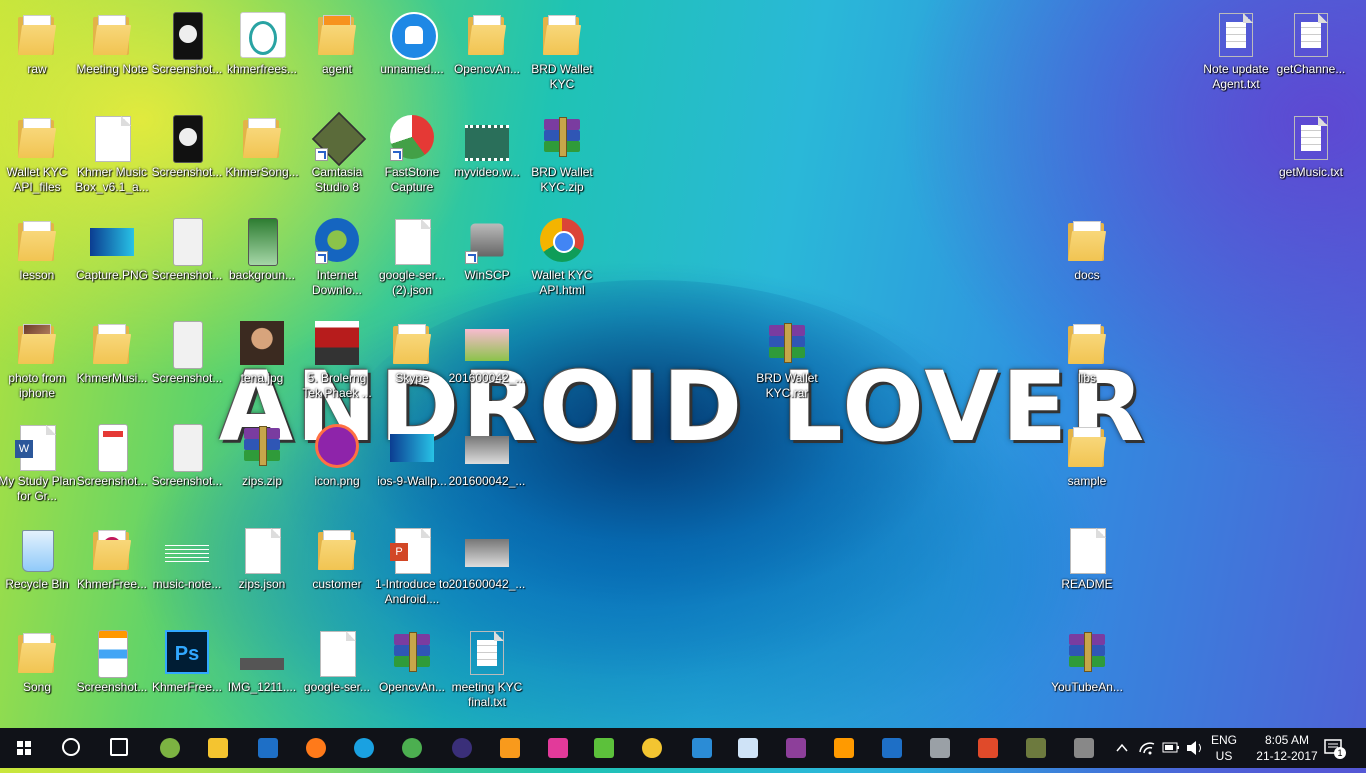 The width and height of the screenshot is (1366, 773). Describe the element at coordinates (487, 262) in the screenshot. I see `desktop-icon-winscp: WinSCP` at that location.